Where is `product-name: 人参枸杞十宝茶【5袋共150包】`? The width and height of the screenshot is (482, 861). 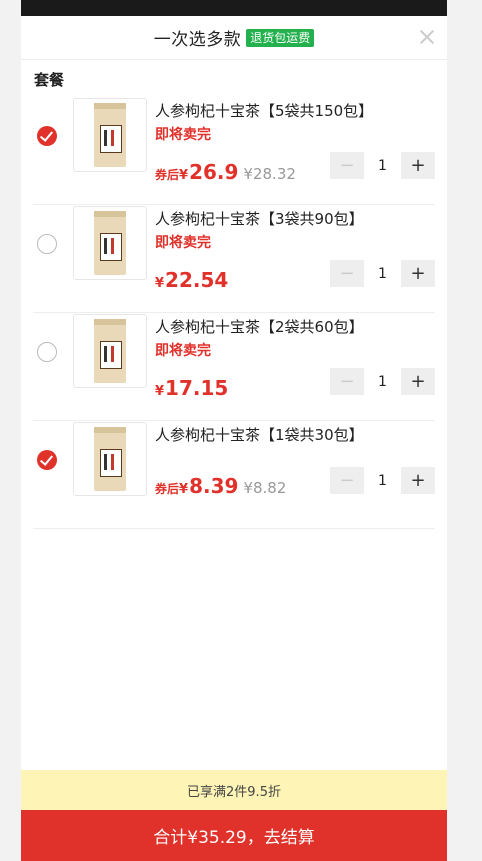 product-name: 人参枸杞十宝茶【5袋共150包】 is located at coordinates (264, 111).